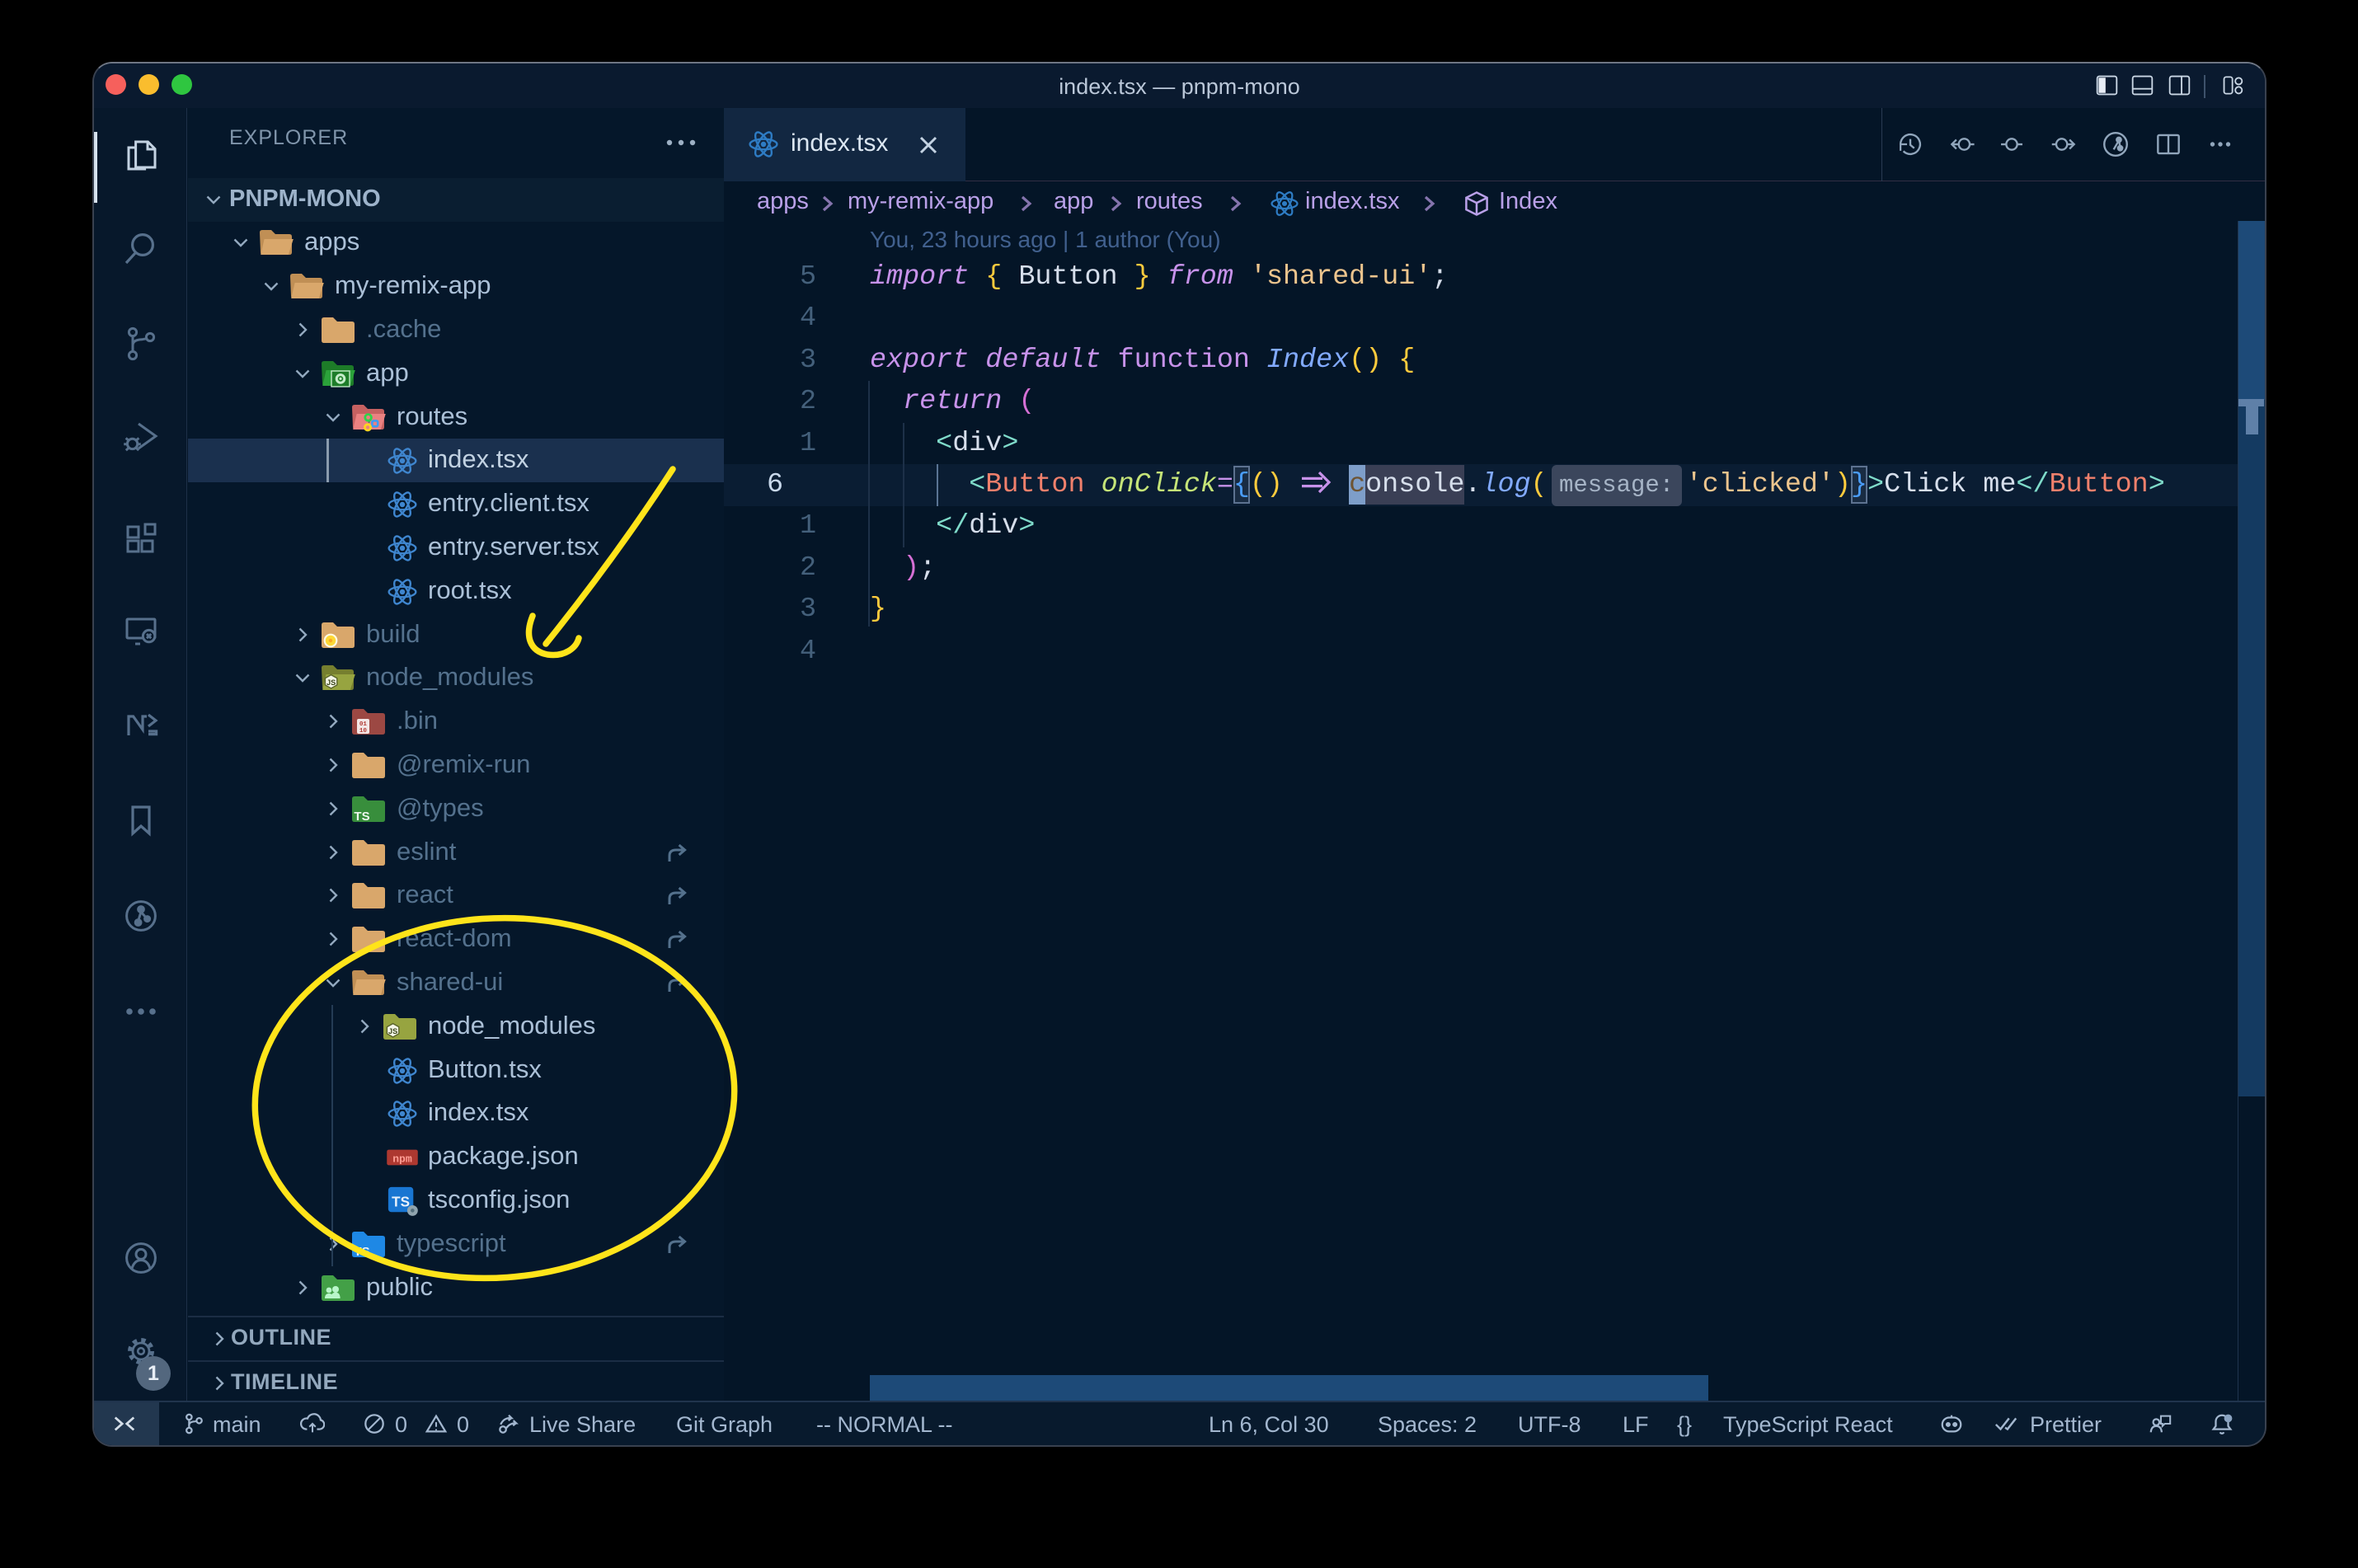 This screenshot has width=2358, height=1568. I want to click on svg-text: 01, so click(364, 724).